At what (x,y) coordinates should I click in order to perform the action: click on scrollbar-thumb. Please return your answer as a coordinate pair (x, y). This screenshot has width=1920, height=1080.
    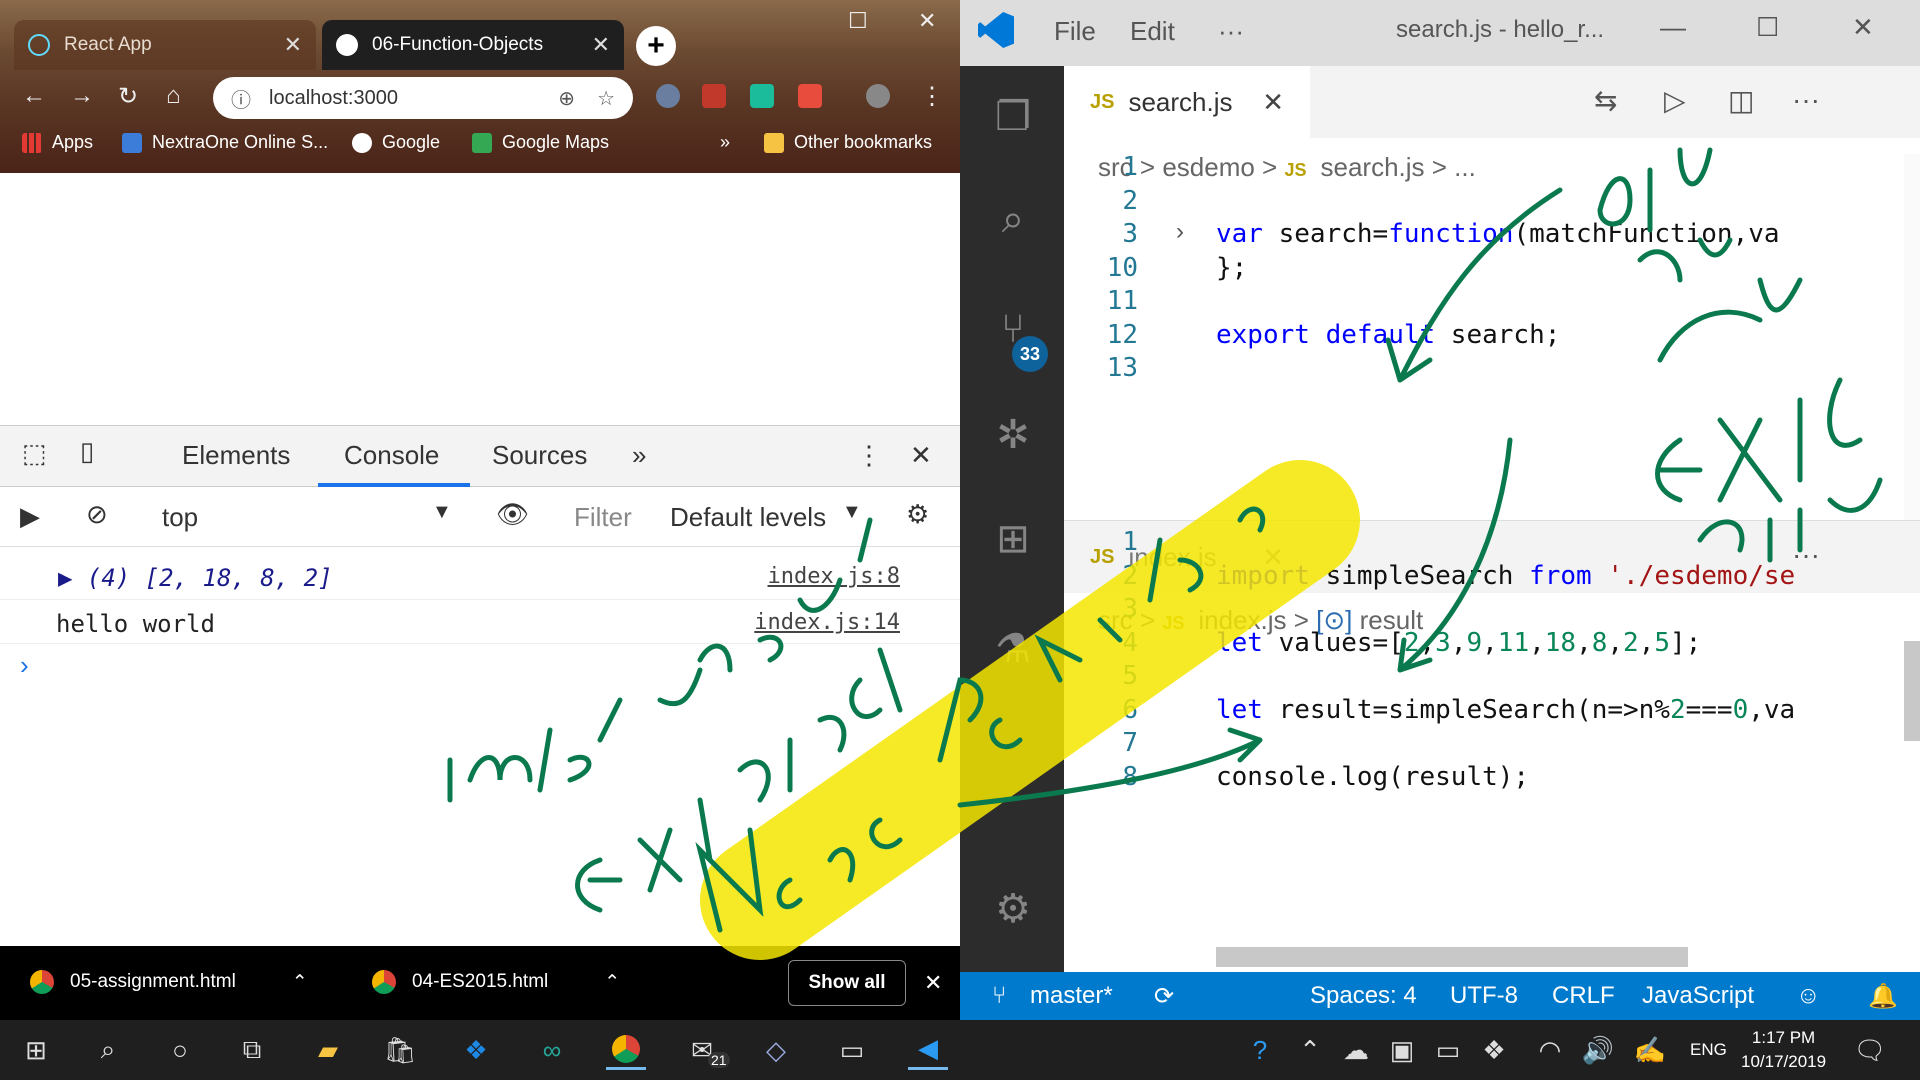
    Looking at the image, I should click on (1912, 691).